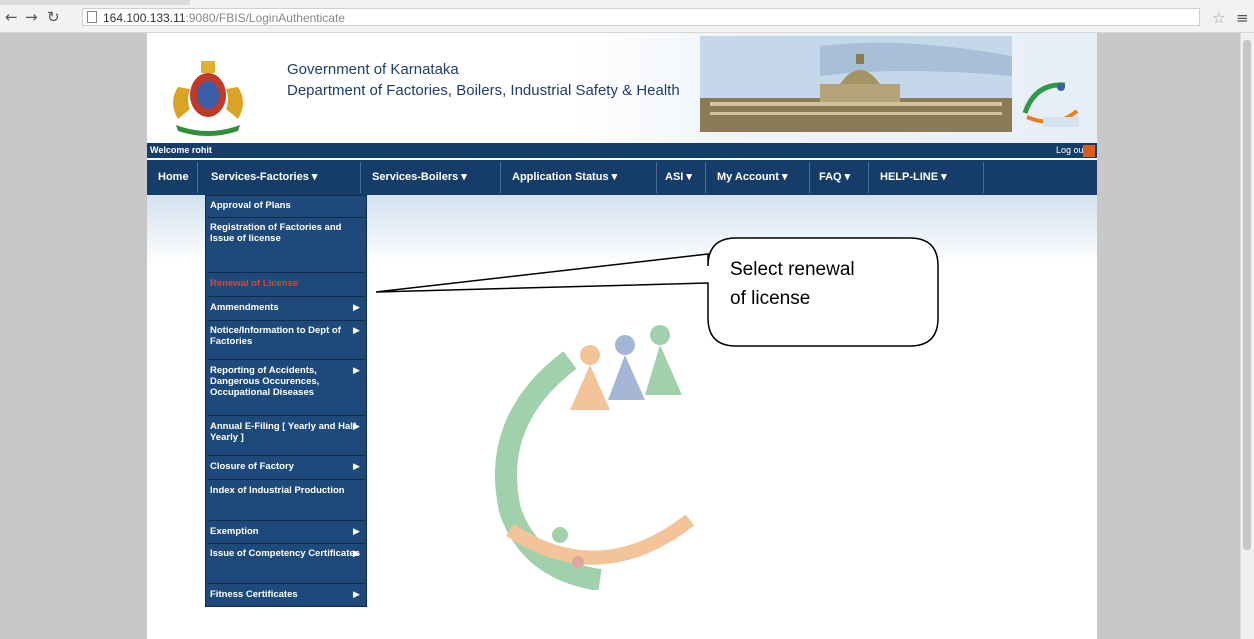  Describe the element at coordinates (770, 298) in the screenshot. I see `callout-line-2: of license` at that location.